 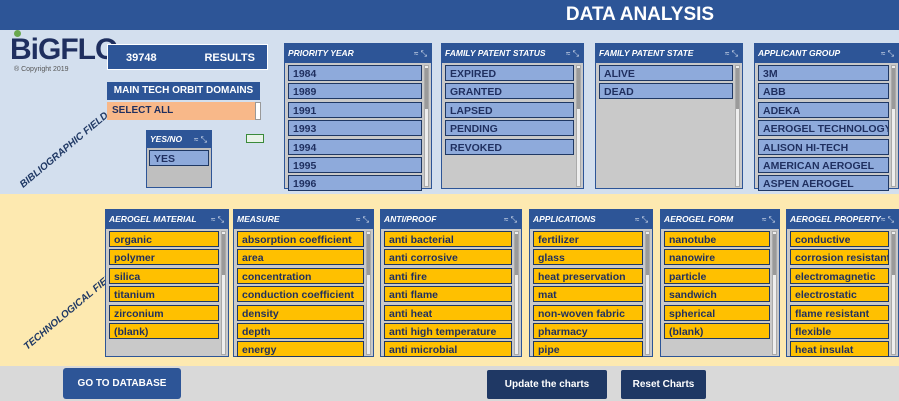 What do you see at coordinates (823, 73) in the screenshot?
I see `bib-4-slicer-item: 3M` at bounding box center [823, 73].